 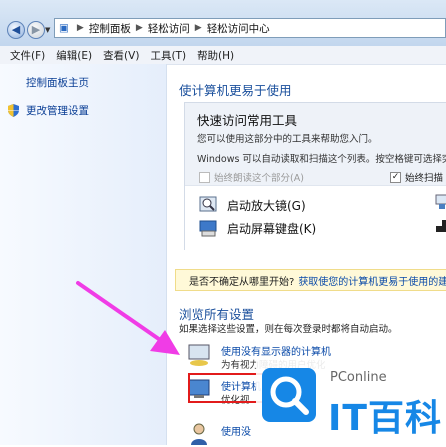 I want to click on watermark-title: IT百科, so click(x=385, y=418).